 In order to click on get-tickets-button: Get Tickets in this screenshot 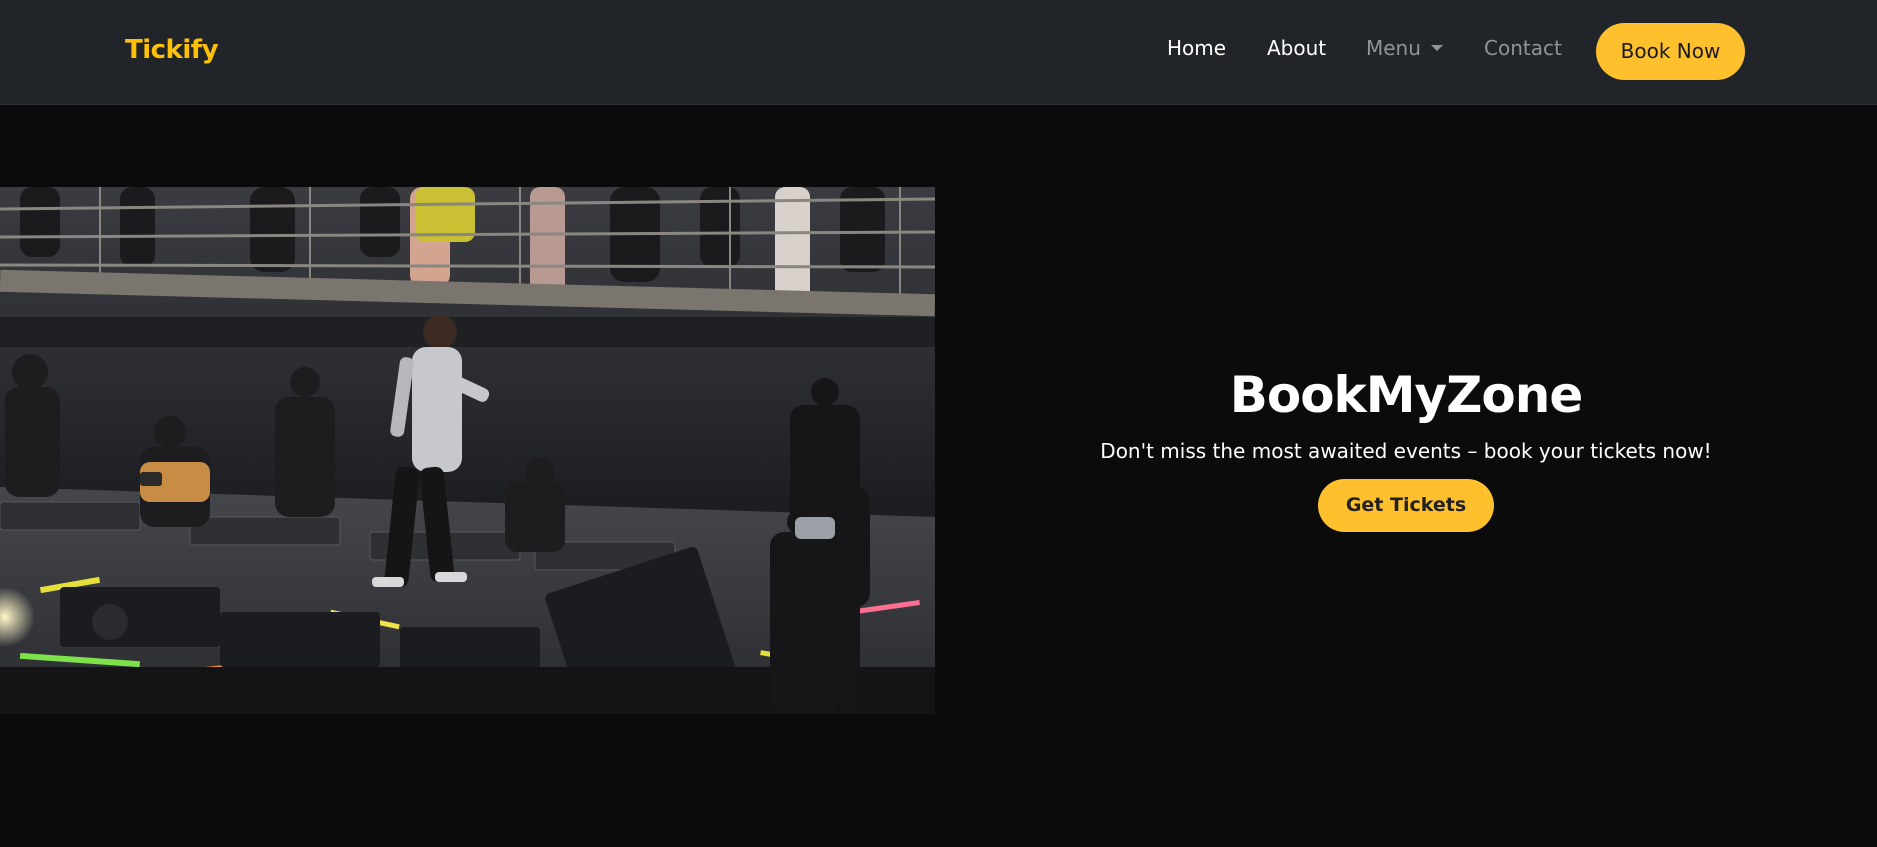, I will do `click(1406, 505)`.